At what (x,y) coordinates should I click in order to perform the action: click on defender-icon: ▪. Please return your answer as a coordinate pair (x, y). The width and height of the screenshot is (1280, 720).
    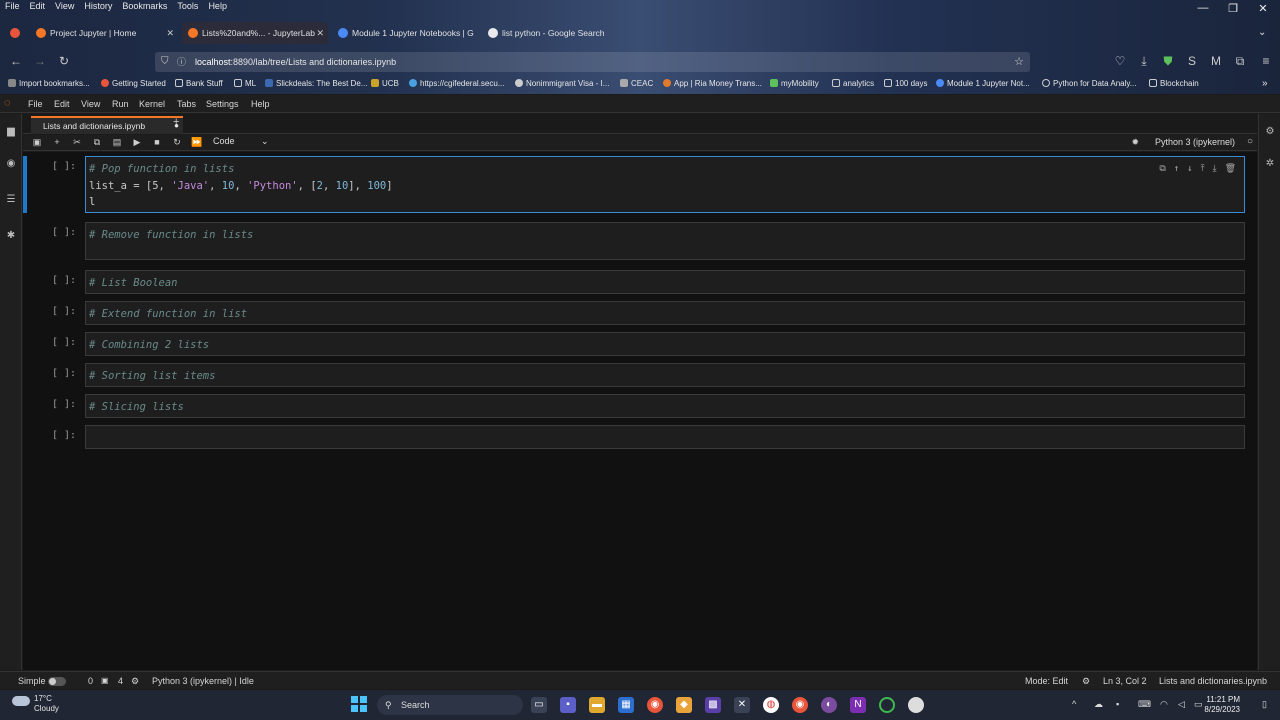
    Looking at the image, I should click on (1117, 704).